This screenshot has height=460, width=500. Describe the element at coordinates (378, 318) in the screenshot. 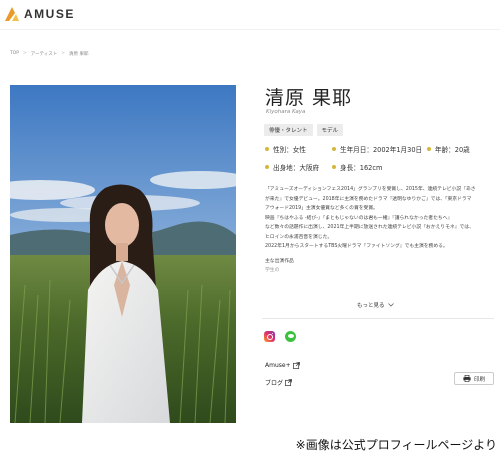

I see `section-divider` at that location.